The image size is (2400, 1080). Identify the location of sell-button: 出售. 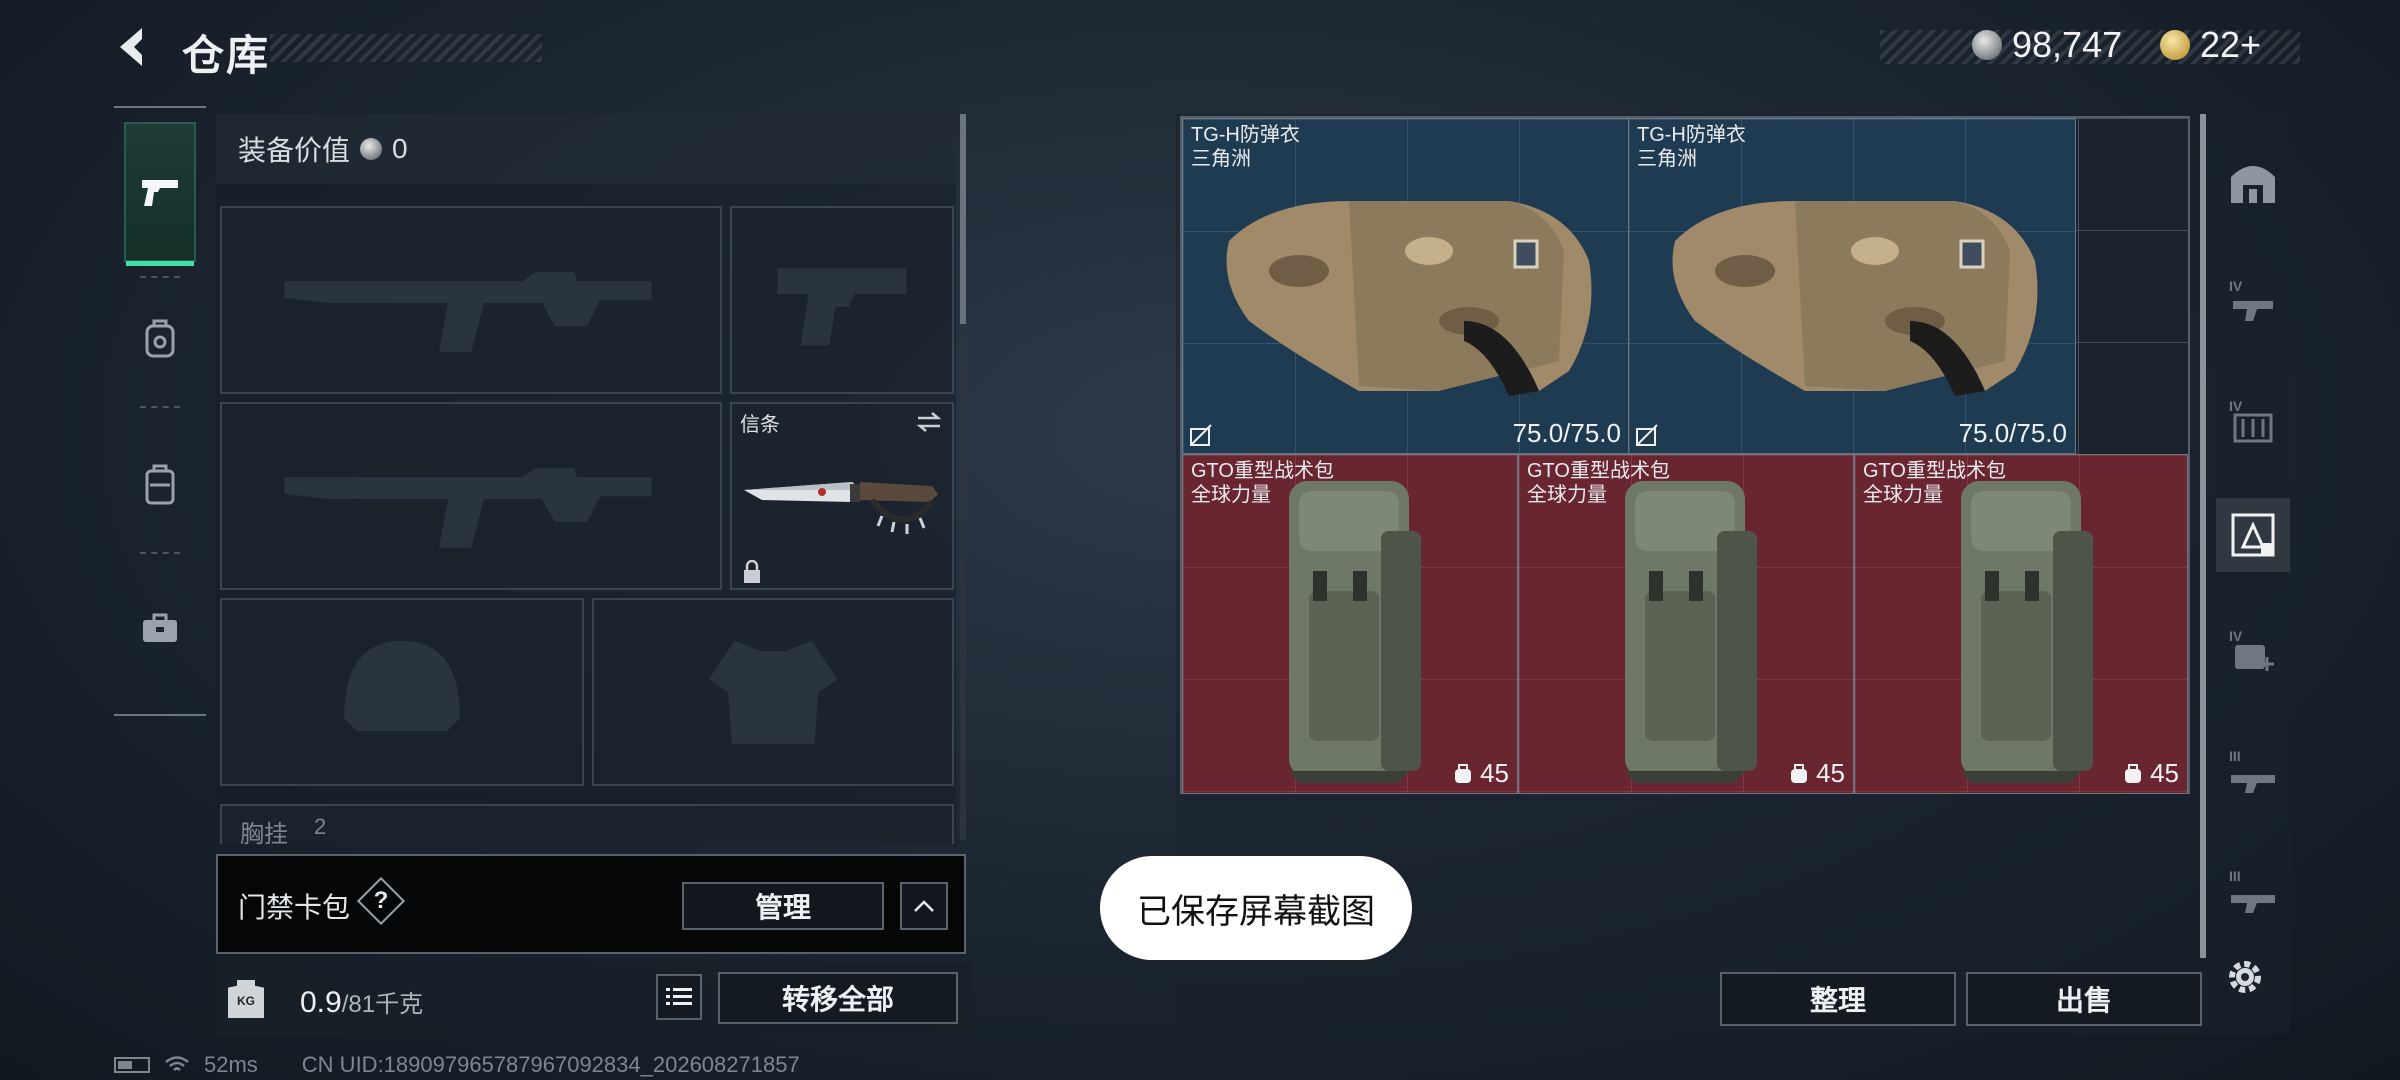
(2084, 999).